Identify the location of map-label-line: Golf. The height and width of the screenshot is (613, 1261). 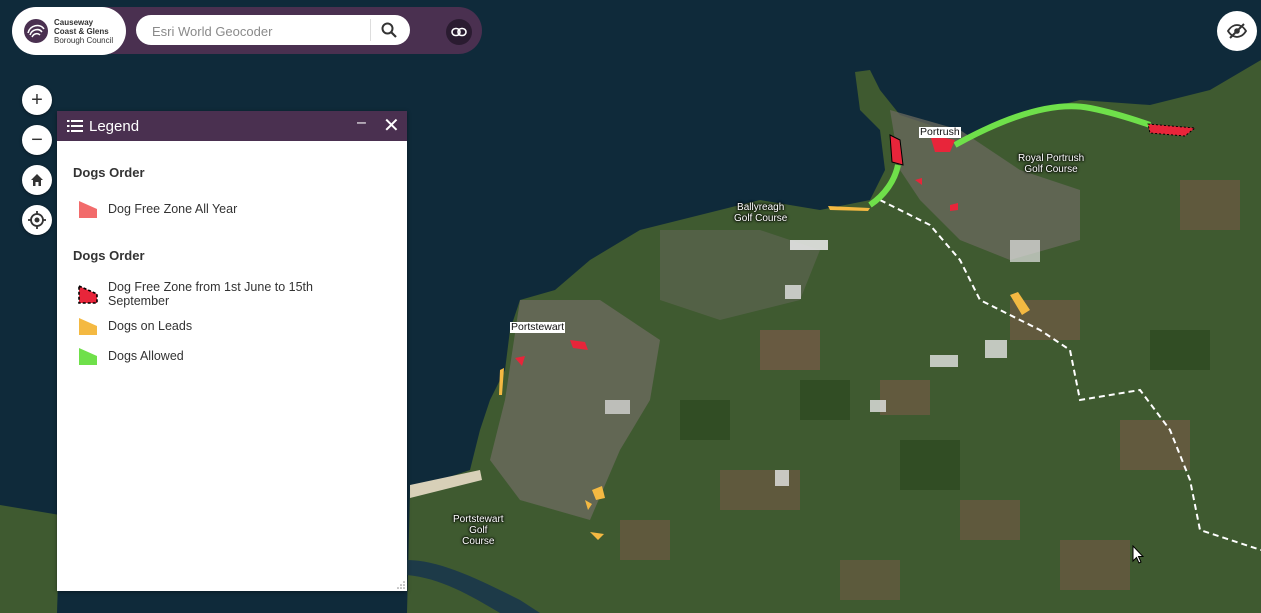
(478, 530).